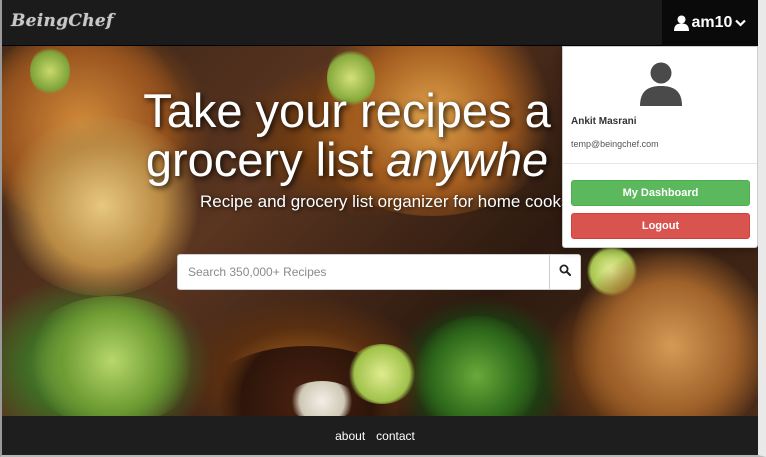 Image resolution: width=766 pixels, height=457 pixels. I want to click on footer-link-contact: contact, so click(395, 436).